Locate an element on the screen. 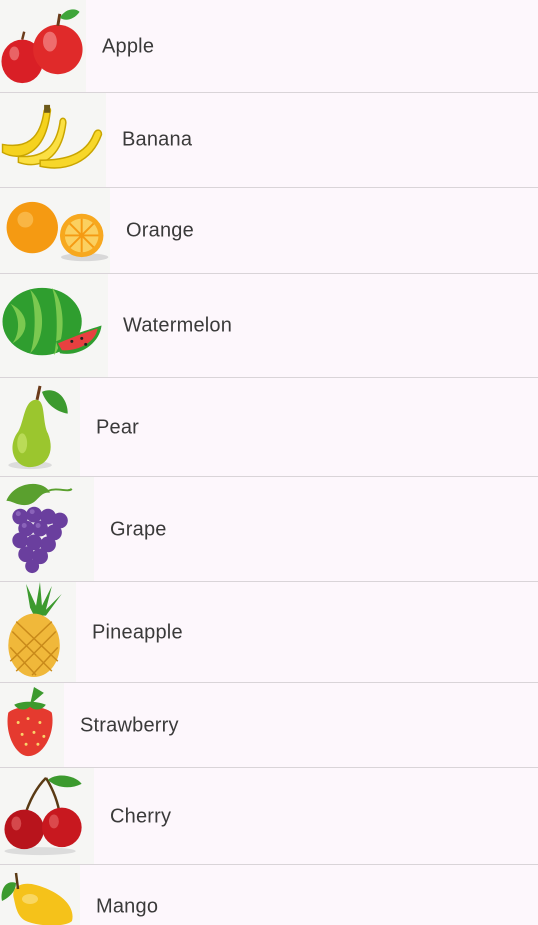  list-item-orange: Orange is located at coordinates (269, 231).